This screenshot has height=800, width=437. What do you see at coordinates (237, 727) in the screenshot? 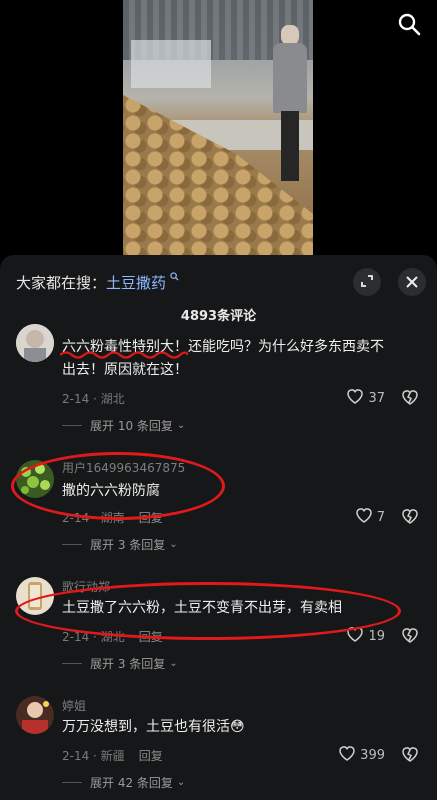
I see `flushed-emoji: 😳` at bounding box center [237, 727].